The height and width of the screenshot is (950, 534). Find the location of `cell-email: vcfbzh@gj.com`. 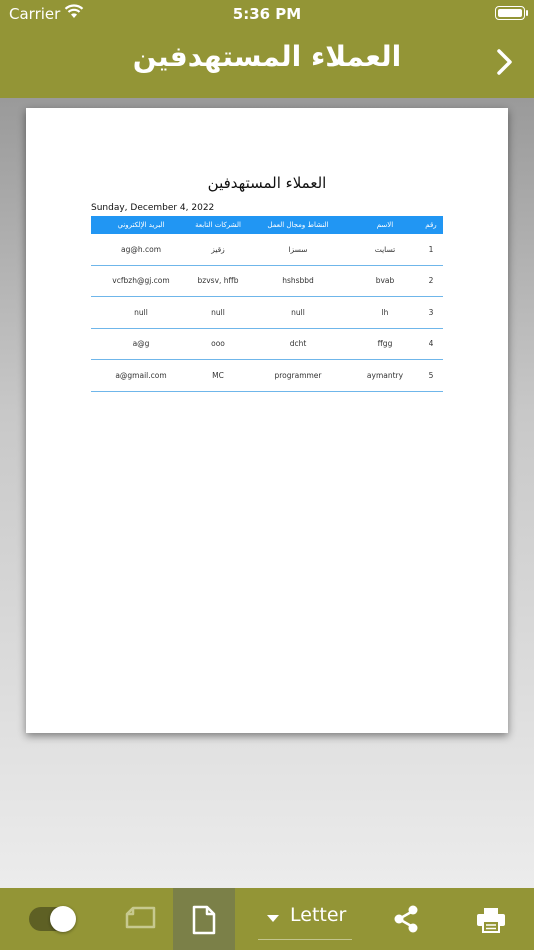

cell-email: vcfbzh@gj.com is located at coordinates (141, 281).